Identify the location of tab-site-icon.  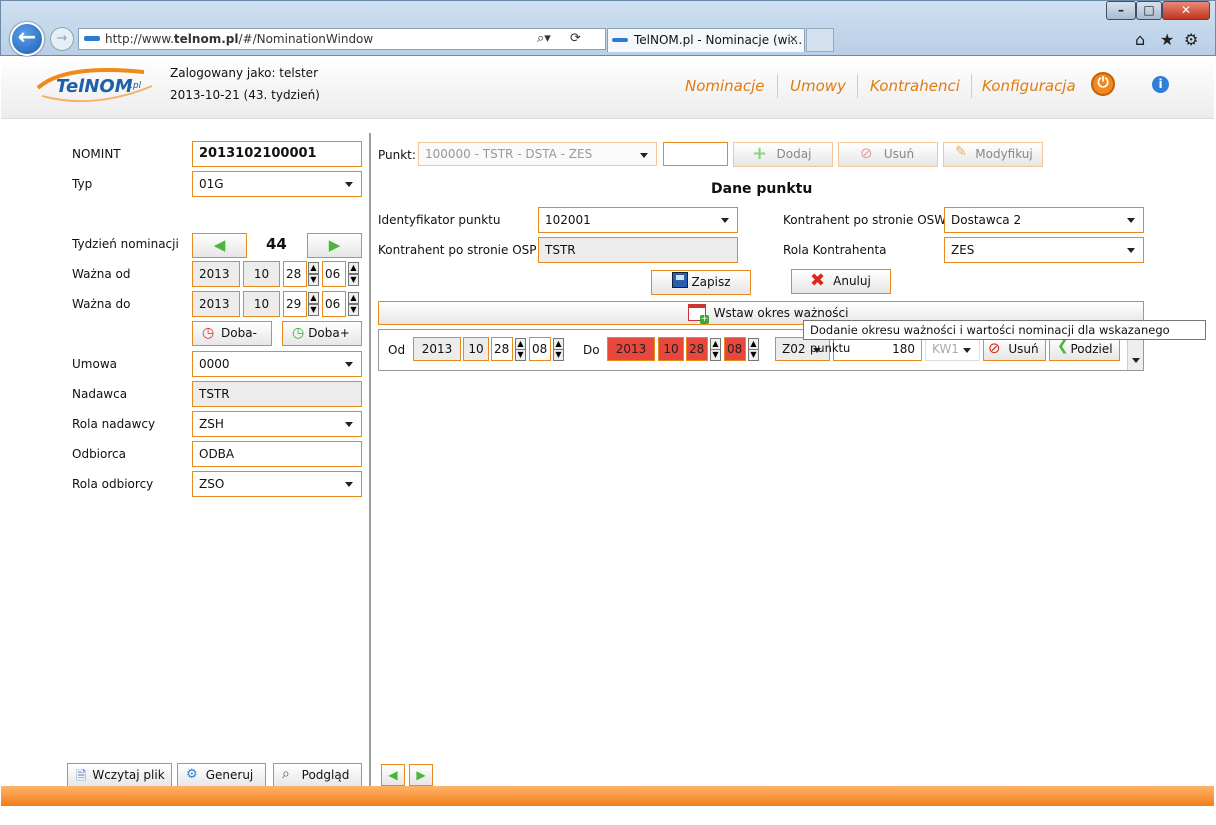
(620, 40).